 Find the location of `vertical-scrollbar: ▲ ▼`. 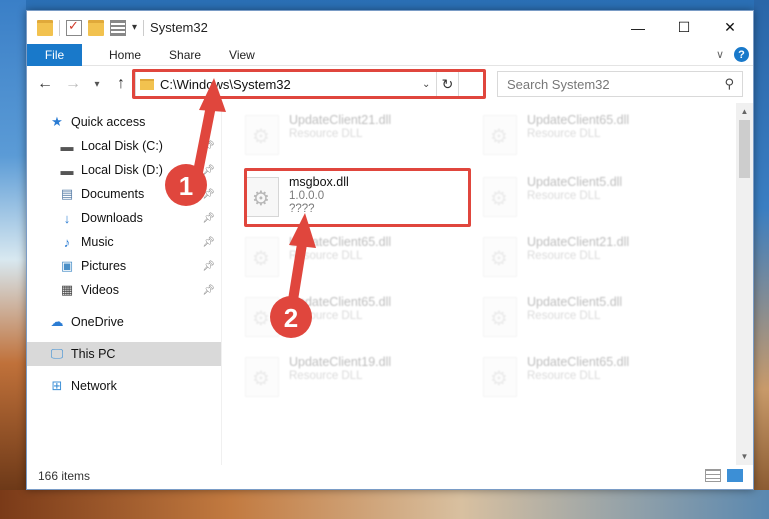

vertical-scrollbar: ▲ ▼ is located at coordinates (744, 284).